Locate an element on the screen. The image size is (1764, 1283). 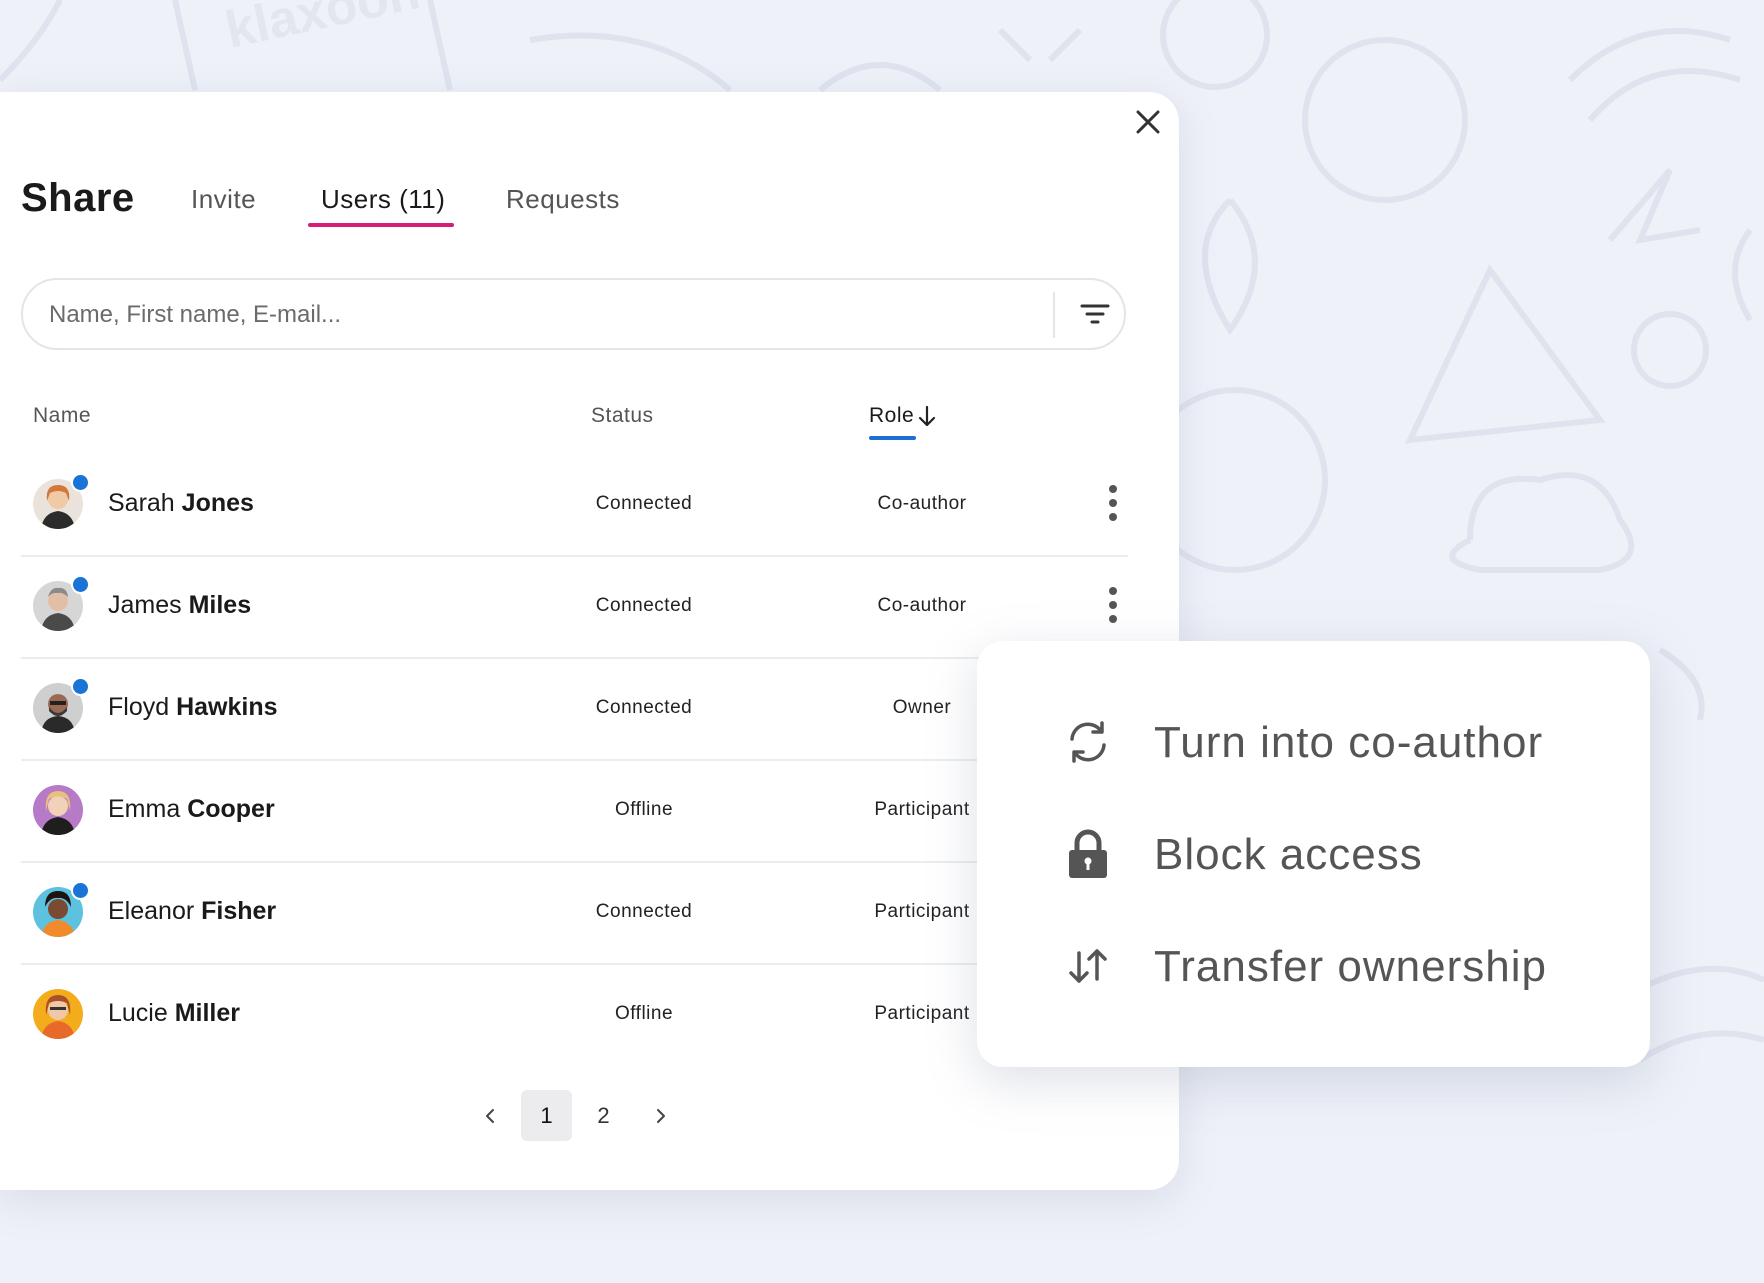
chevron-left-icon is located at coordinates (489, 1115).